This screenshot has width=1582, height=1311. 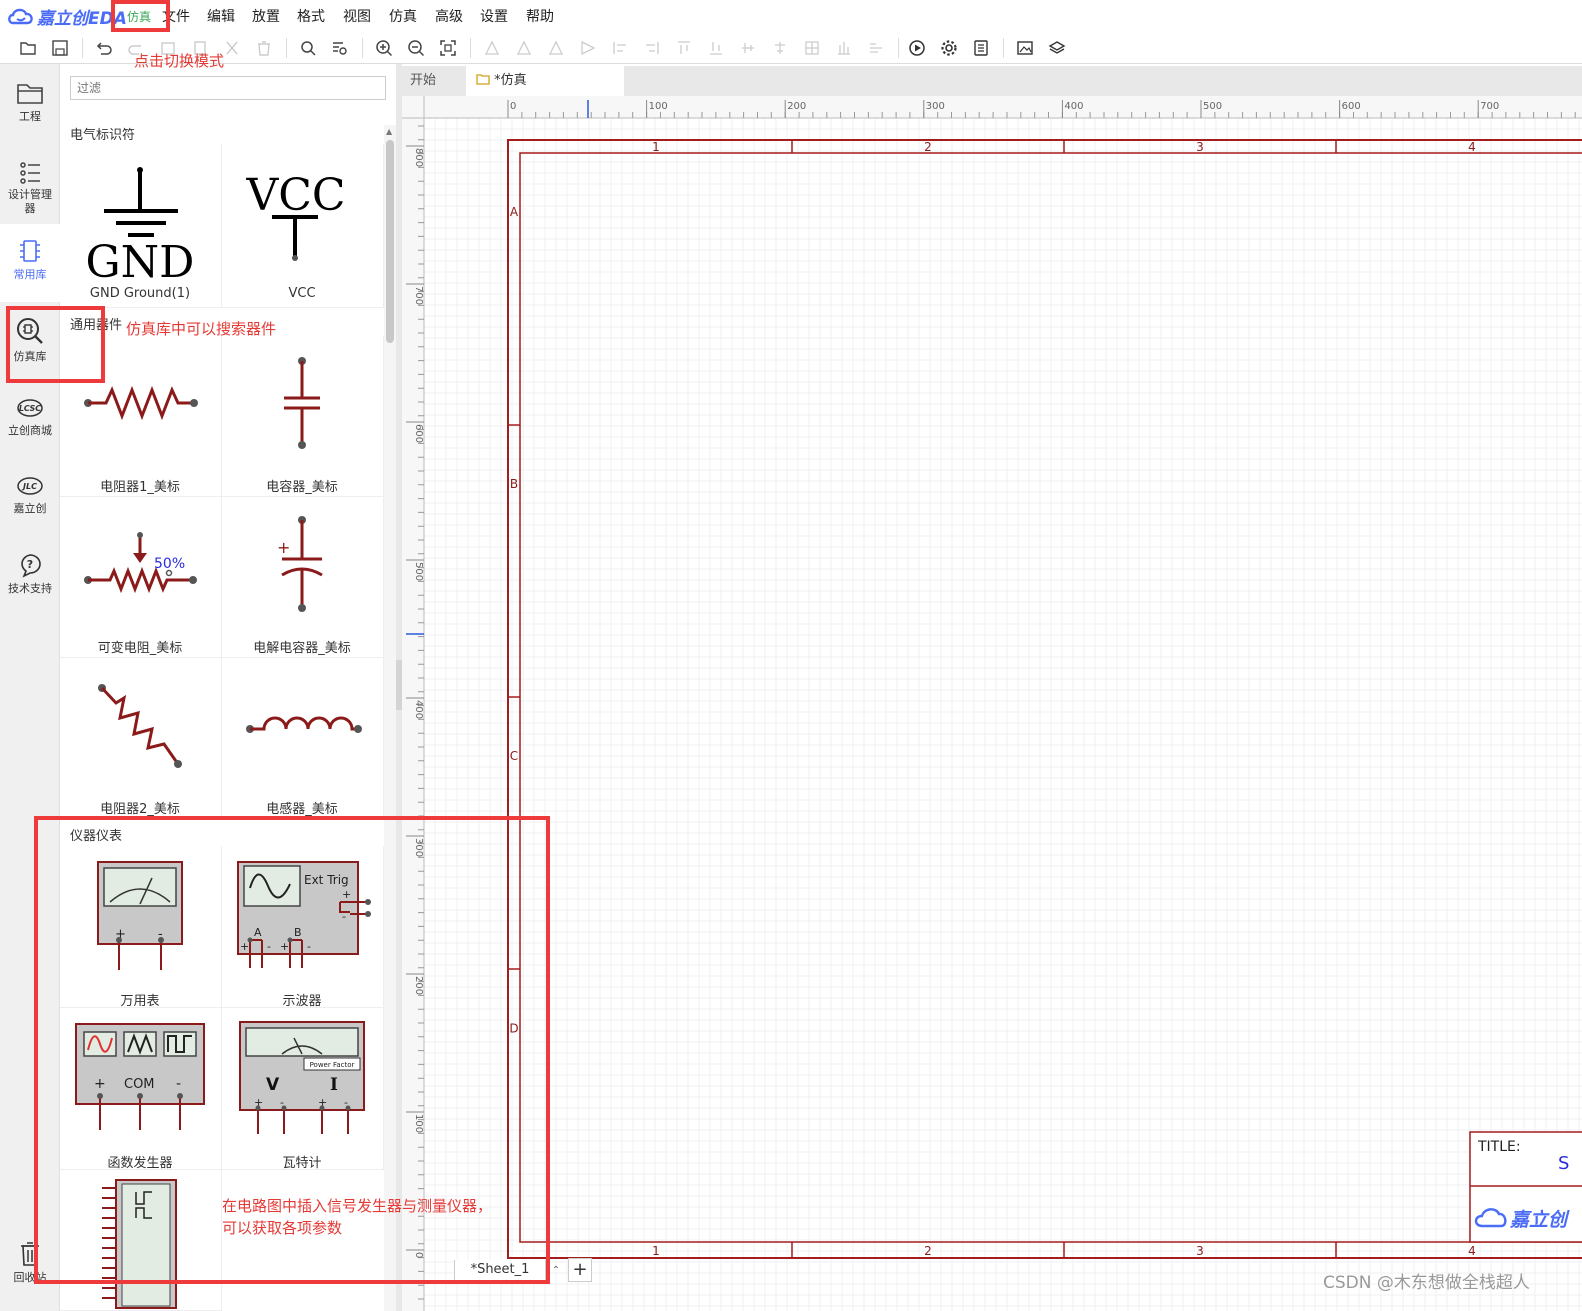 What do you see at coordinates (303, 416) in the screenshot?
I see `lib-item-capacitor: 电容器_美标` at bounding box center [303, 416].